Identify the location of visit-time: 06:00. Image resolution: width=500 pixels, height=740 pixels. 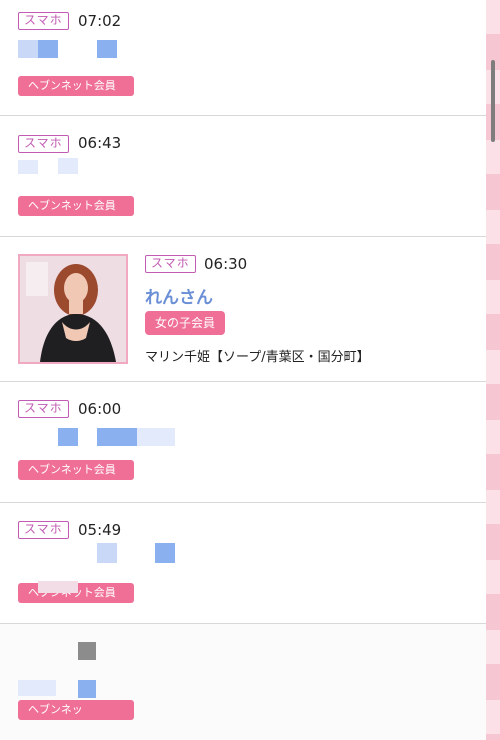
(100, 409).